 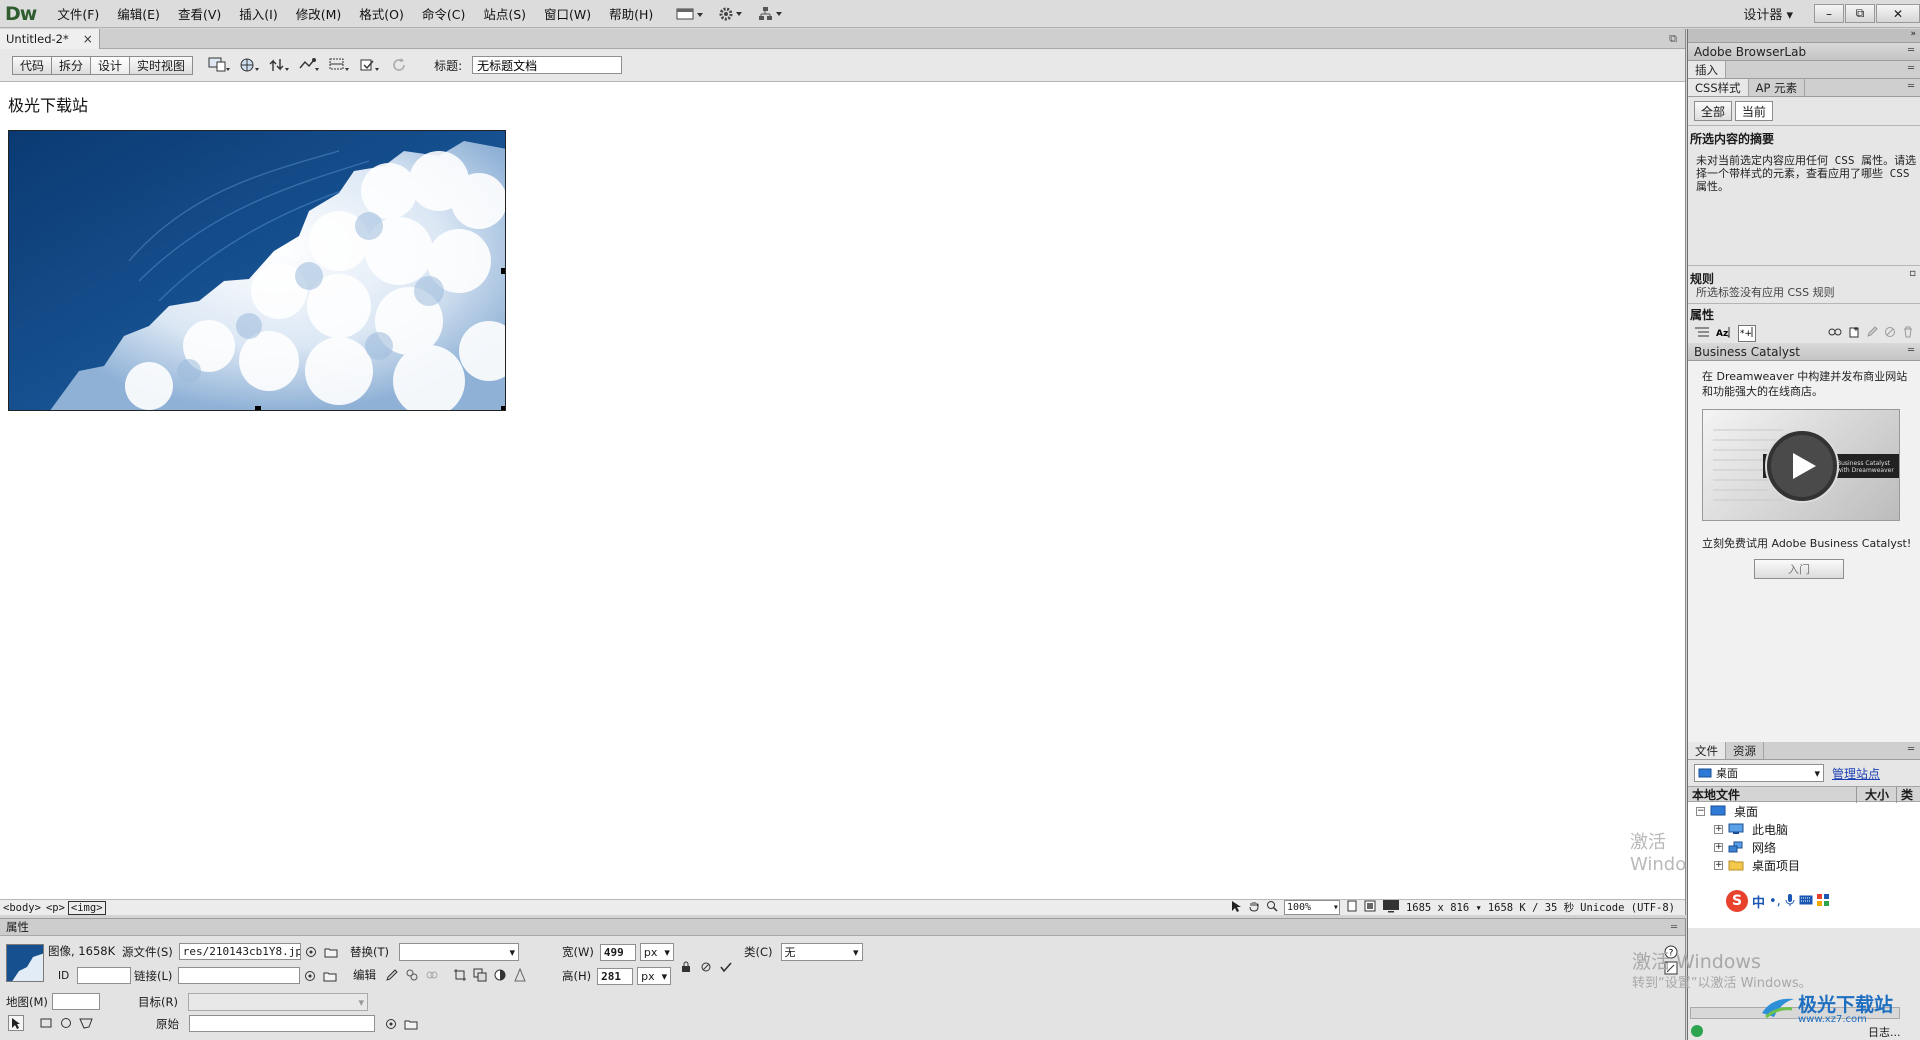 What do you see at coordinates (1854, 333) in the screenshot?
I see `new-css-rule-icon` at bounding box center [1854, 333].